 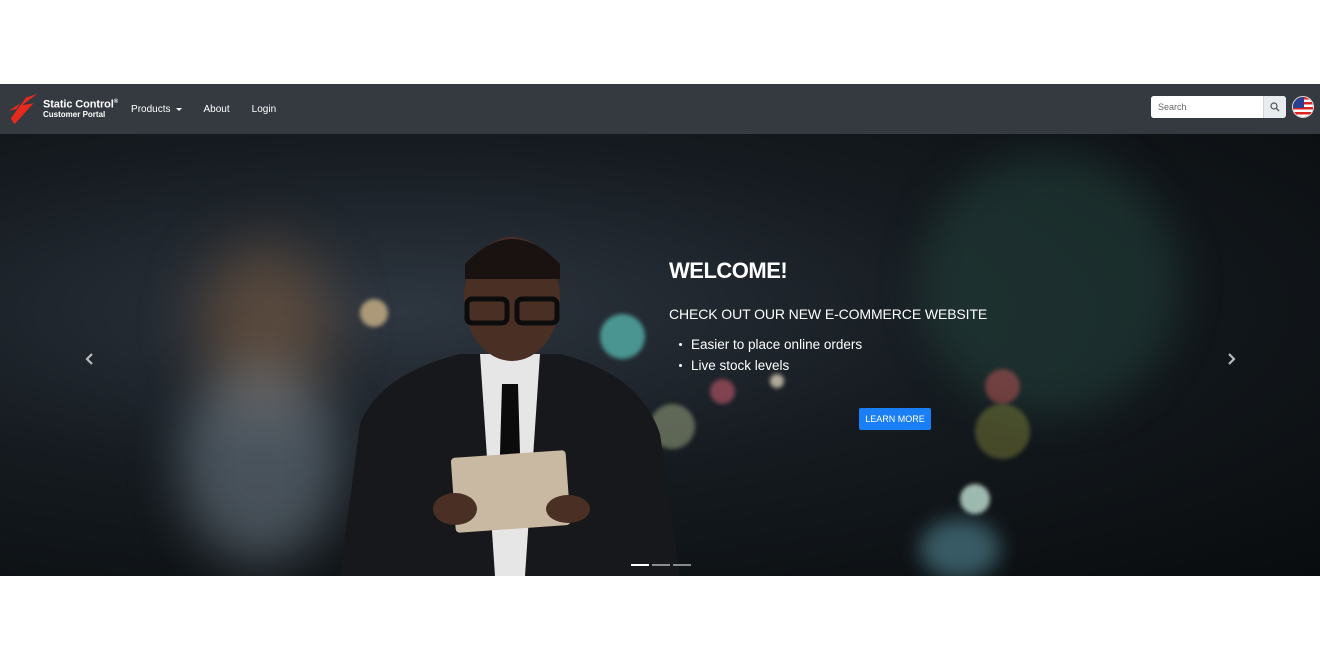 I want to click on static-control-logo-icon, so click(x=23, y=109).